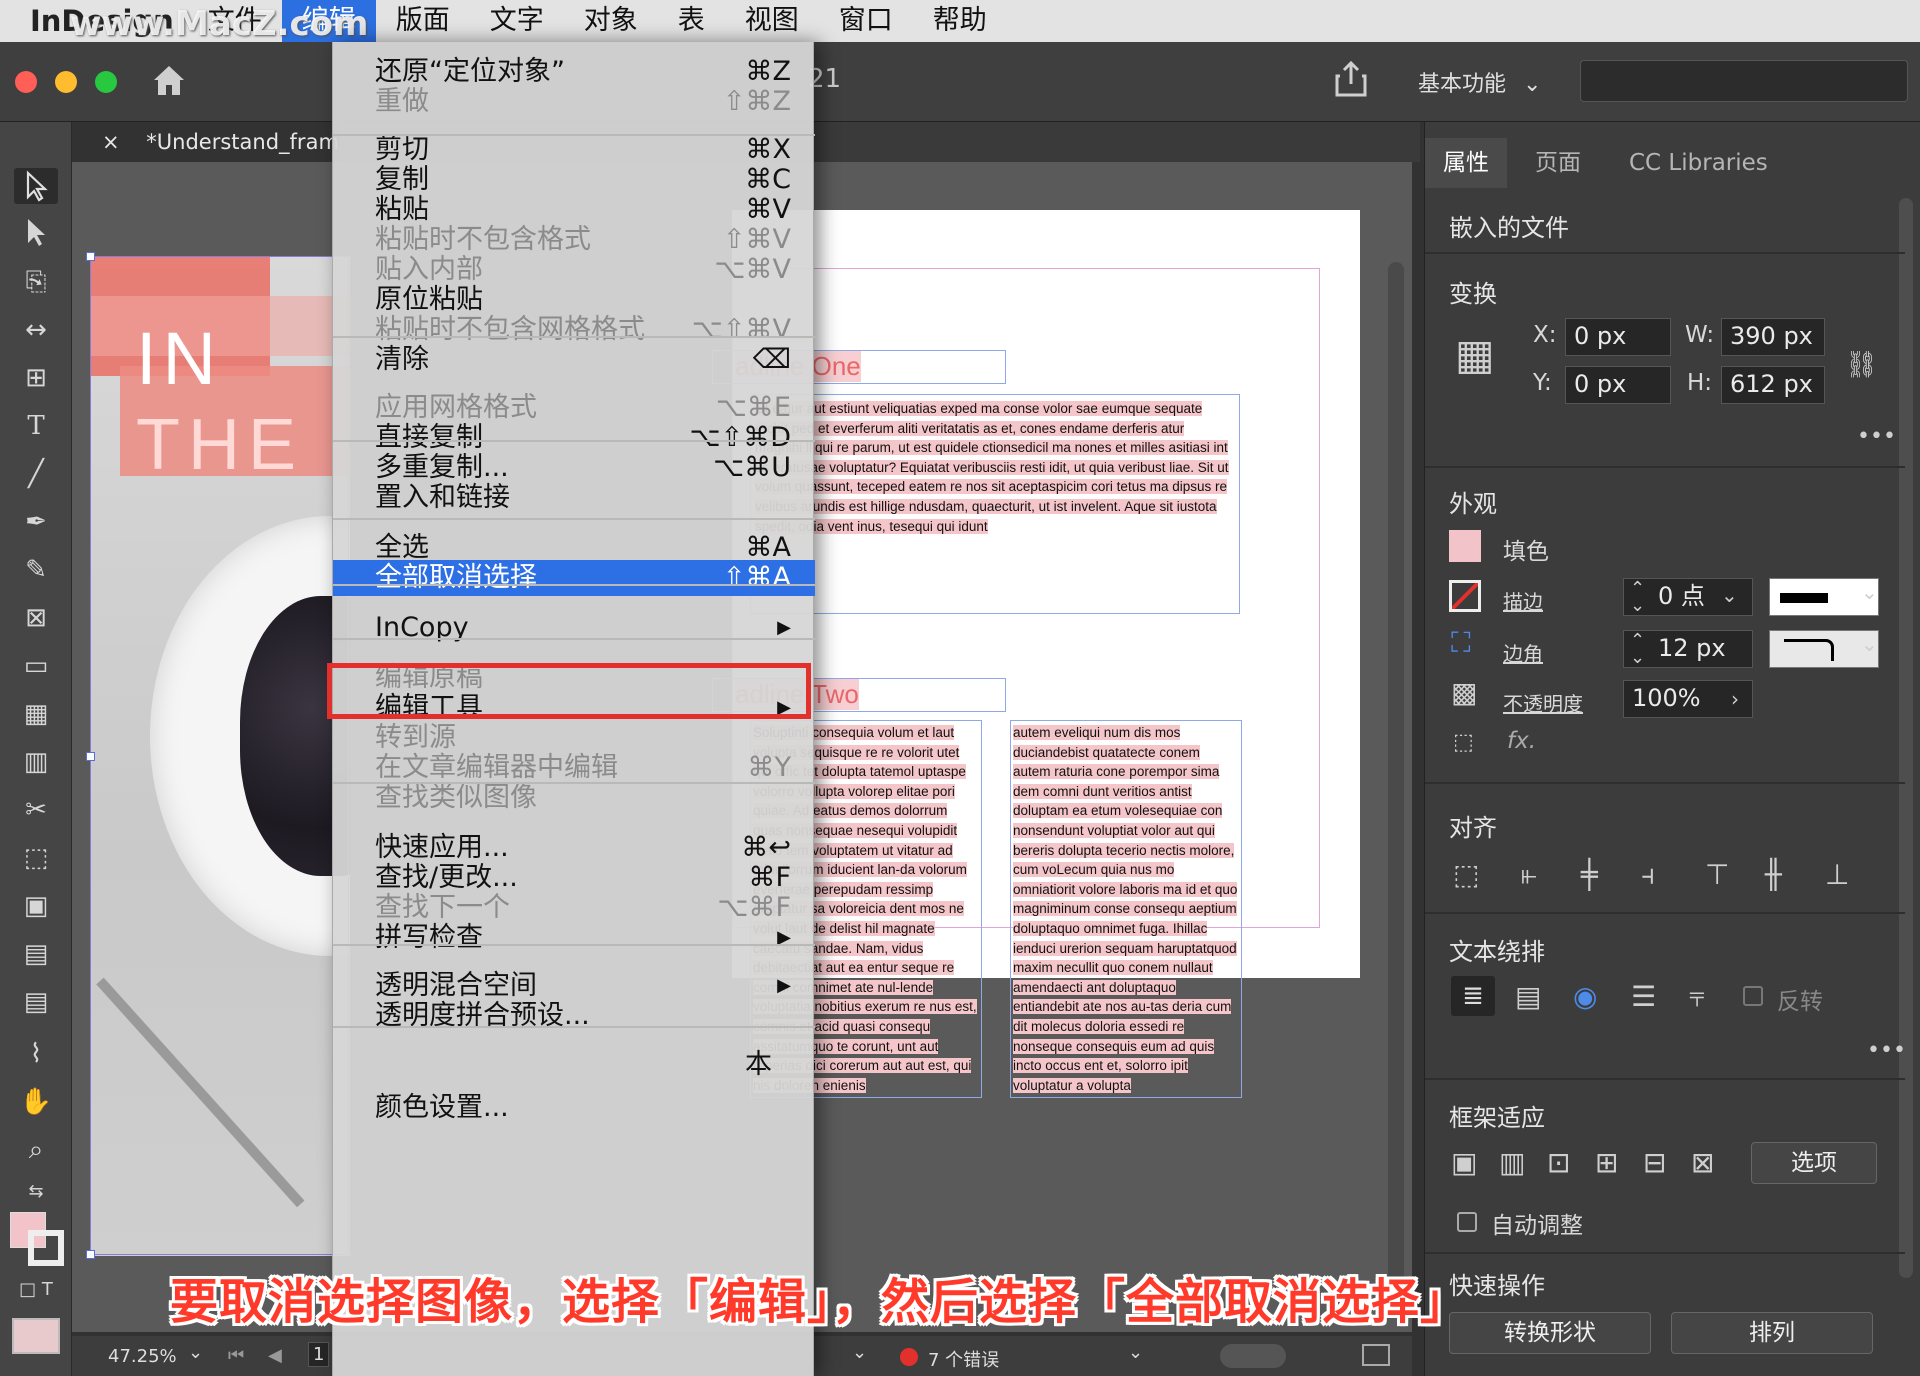 This screenshot has height=1376, width=1920. Describe the element at coordinates (574, 628) in the screenshot. I see `menu-item: InCopy ▶` at that location.